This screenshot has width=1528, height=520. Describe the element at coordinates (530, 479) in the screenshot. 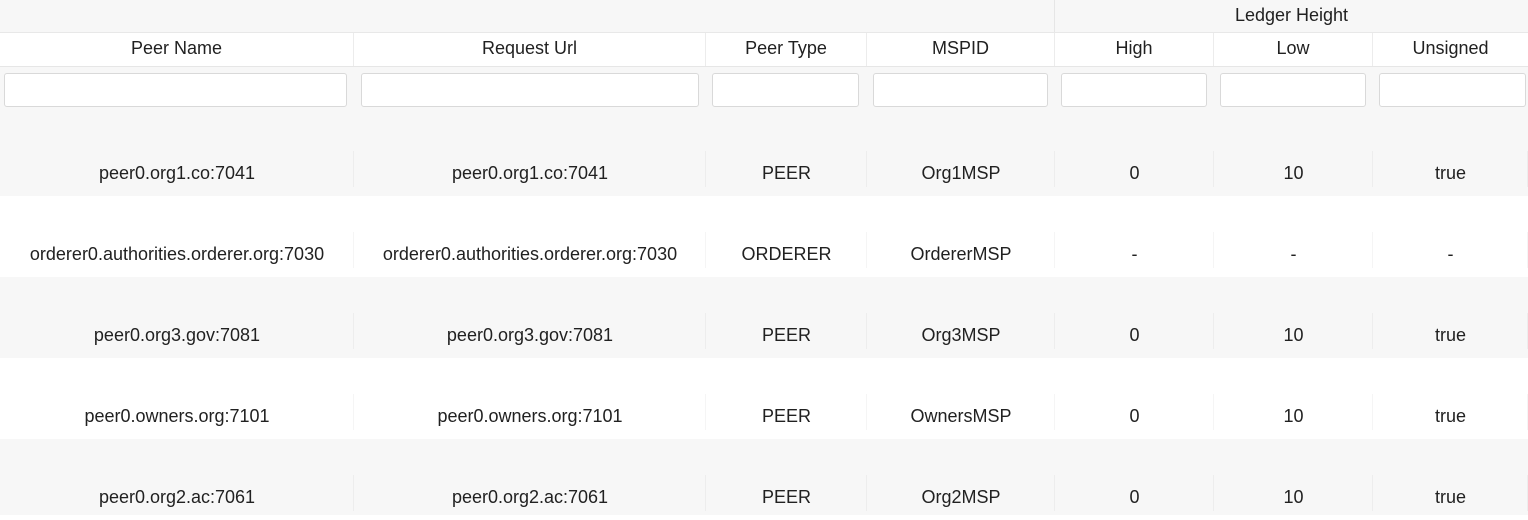

I see `cell-request-url: peer0.org2.ac:7061` at that location.